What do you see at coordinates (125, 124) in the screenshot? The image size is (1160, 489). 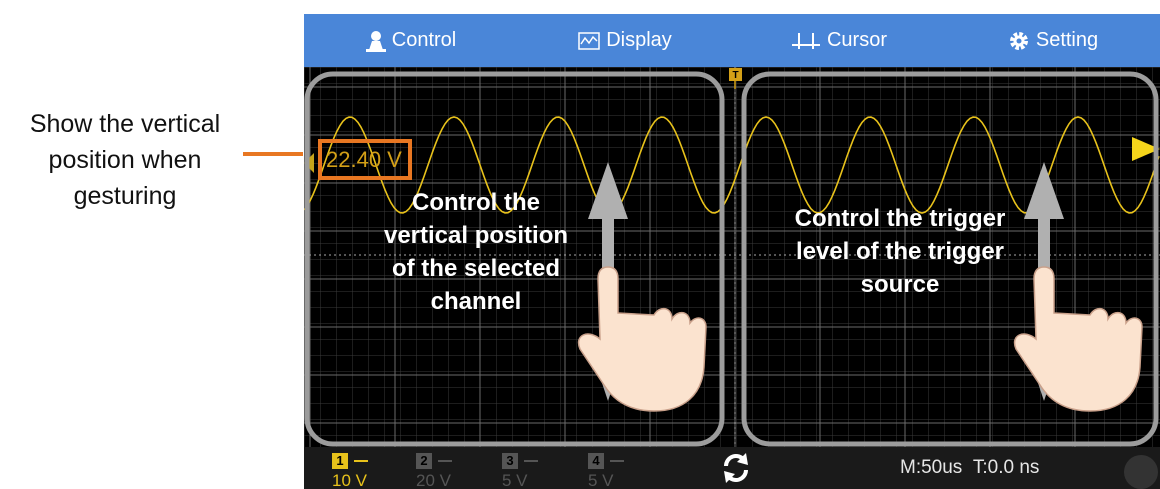 I see `callout-line-1: Show the vertical` at bounding box center [125, 124].